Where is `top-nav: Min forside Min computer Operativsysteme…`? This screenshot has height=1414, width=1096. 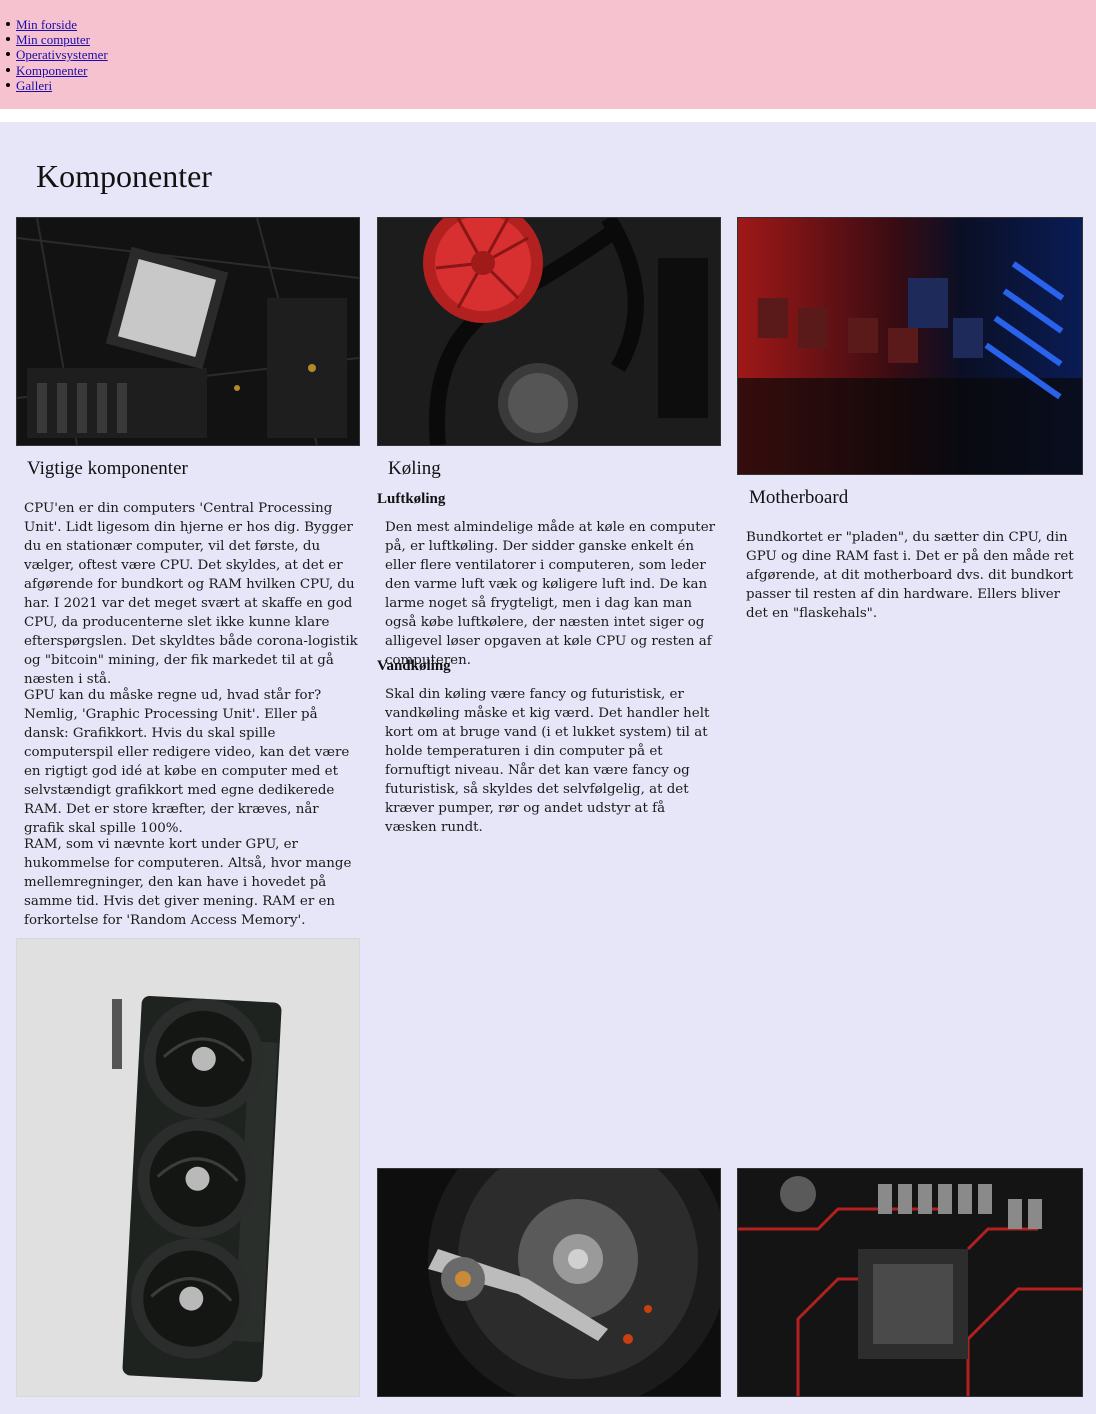
top-nav: Min forside Min computer Operativsysteme… is located at coordinates (548, 54).